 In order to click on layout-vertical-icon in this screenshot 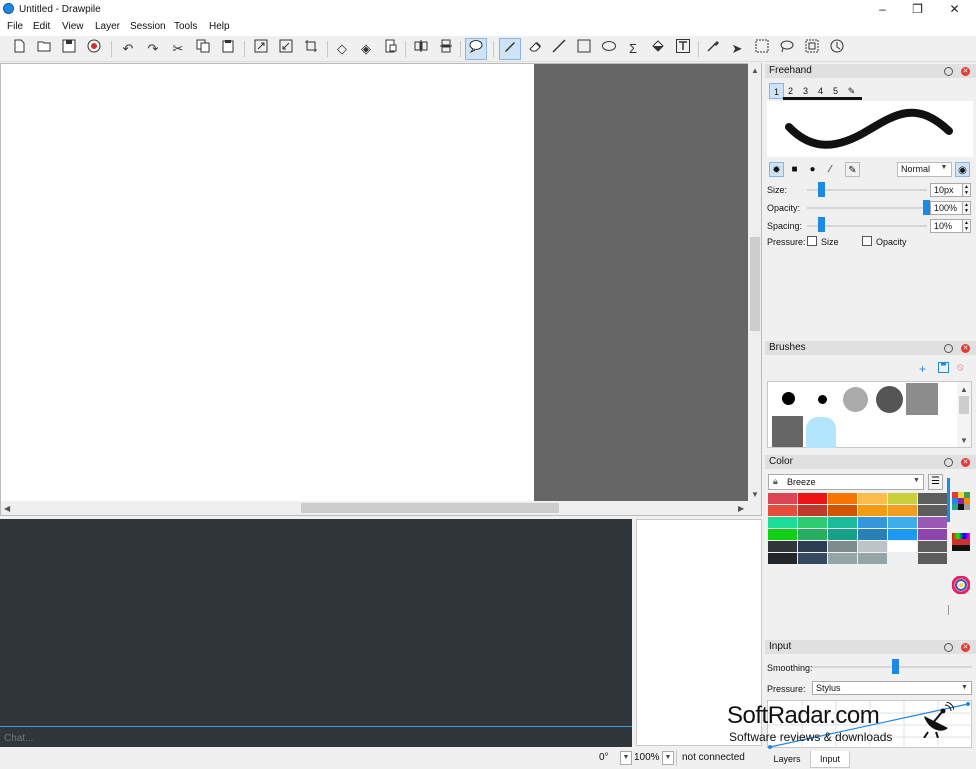, I will do `click(446, 49)`.